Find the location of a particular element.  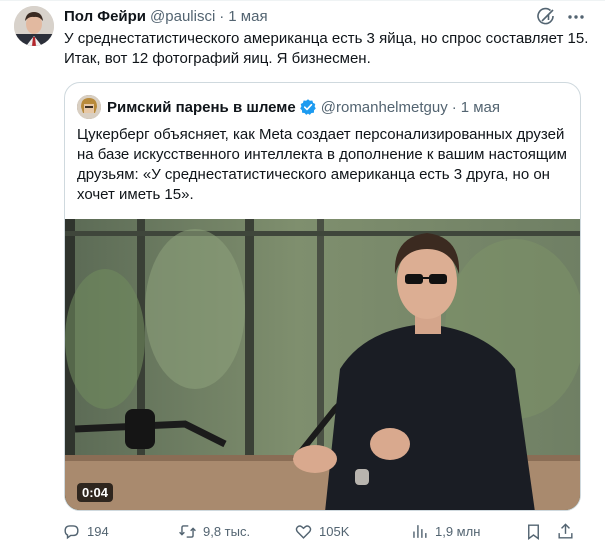

views-icon is located at coordinates (420, 531).